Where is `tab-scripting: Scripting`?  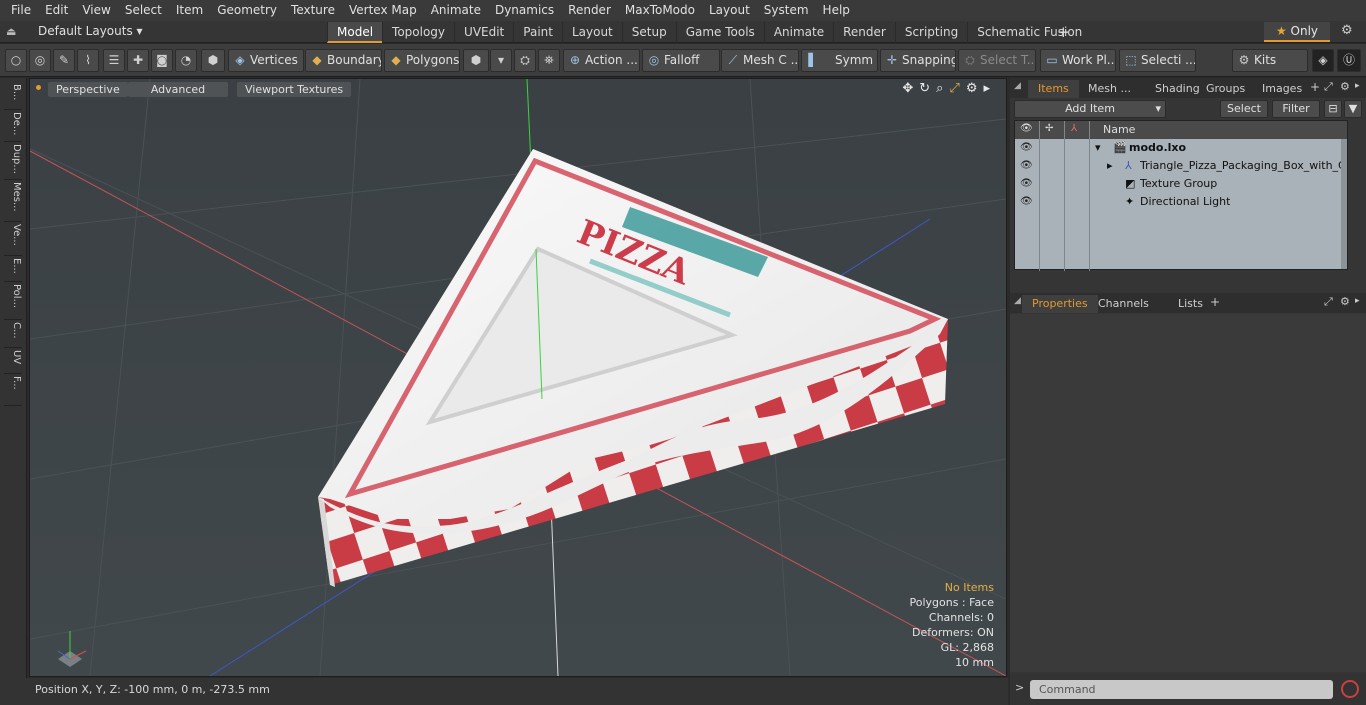
tab-scripting: Scripting is located at coordinates (930, 32).